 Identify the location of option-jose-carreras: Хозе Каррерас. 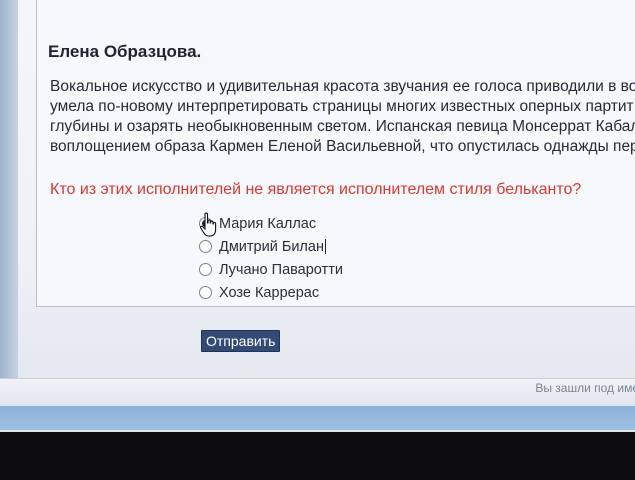
(271, 292).